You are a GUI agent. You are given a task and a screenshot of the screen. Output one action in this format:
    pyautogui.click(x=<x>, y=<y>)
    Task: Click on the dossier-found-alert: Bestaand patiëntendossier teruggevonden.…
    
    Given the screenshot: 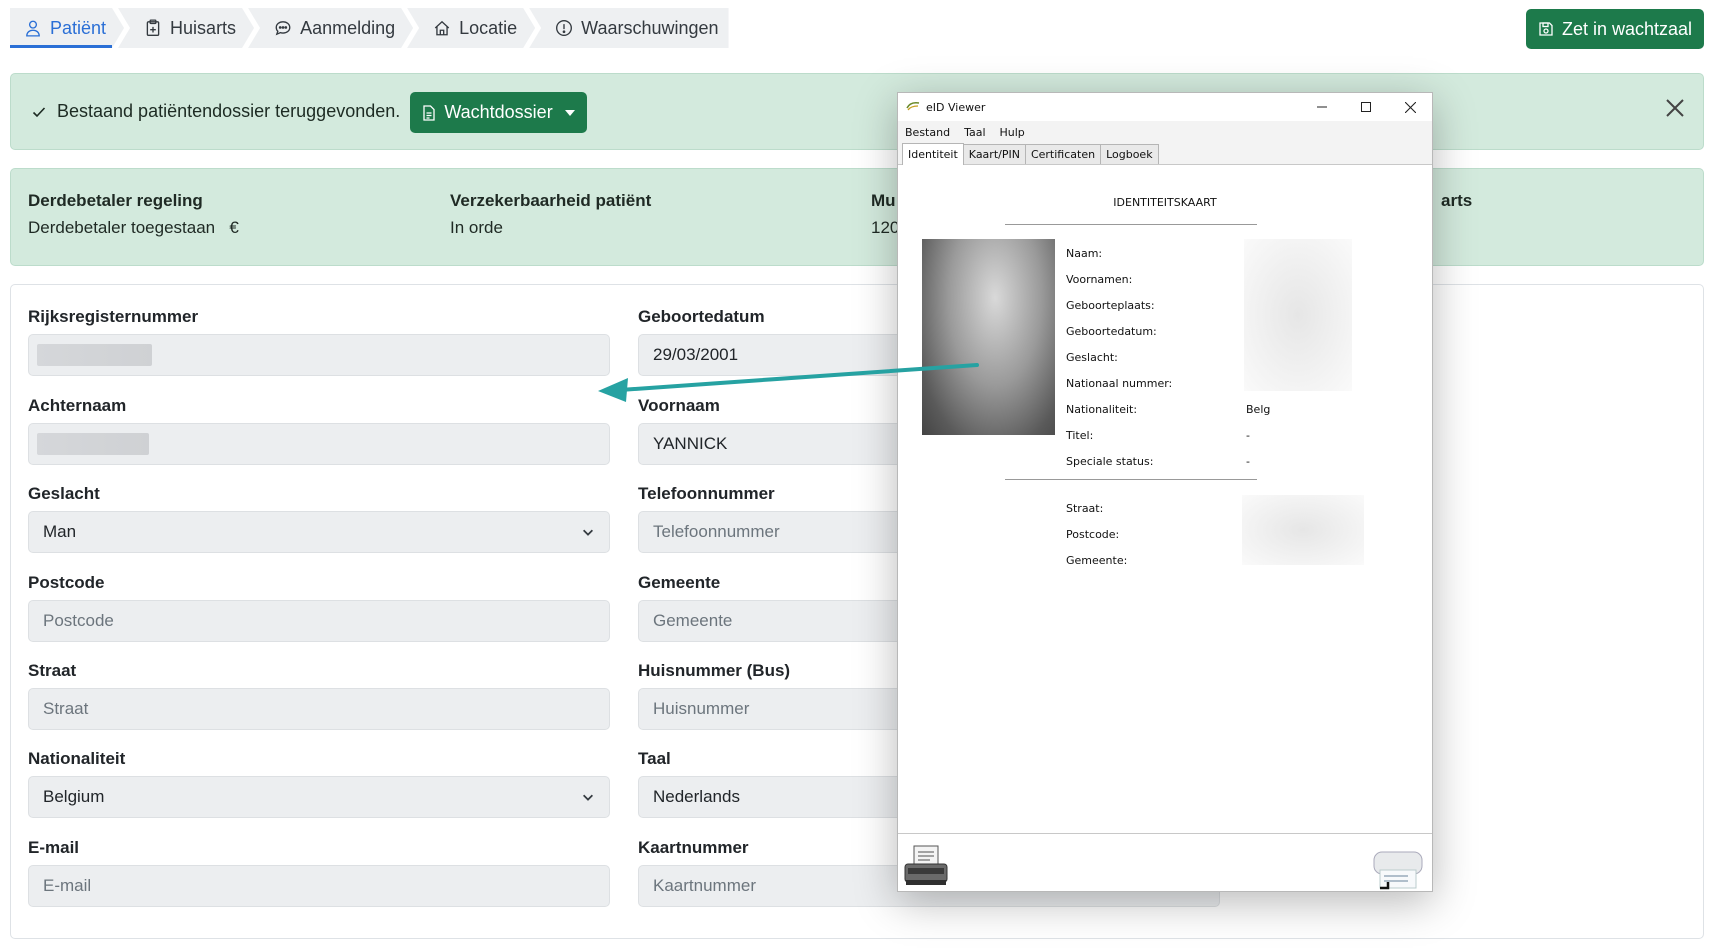 What is the action you would take?
    pyautogui.click(x=857, y=111)
    